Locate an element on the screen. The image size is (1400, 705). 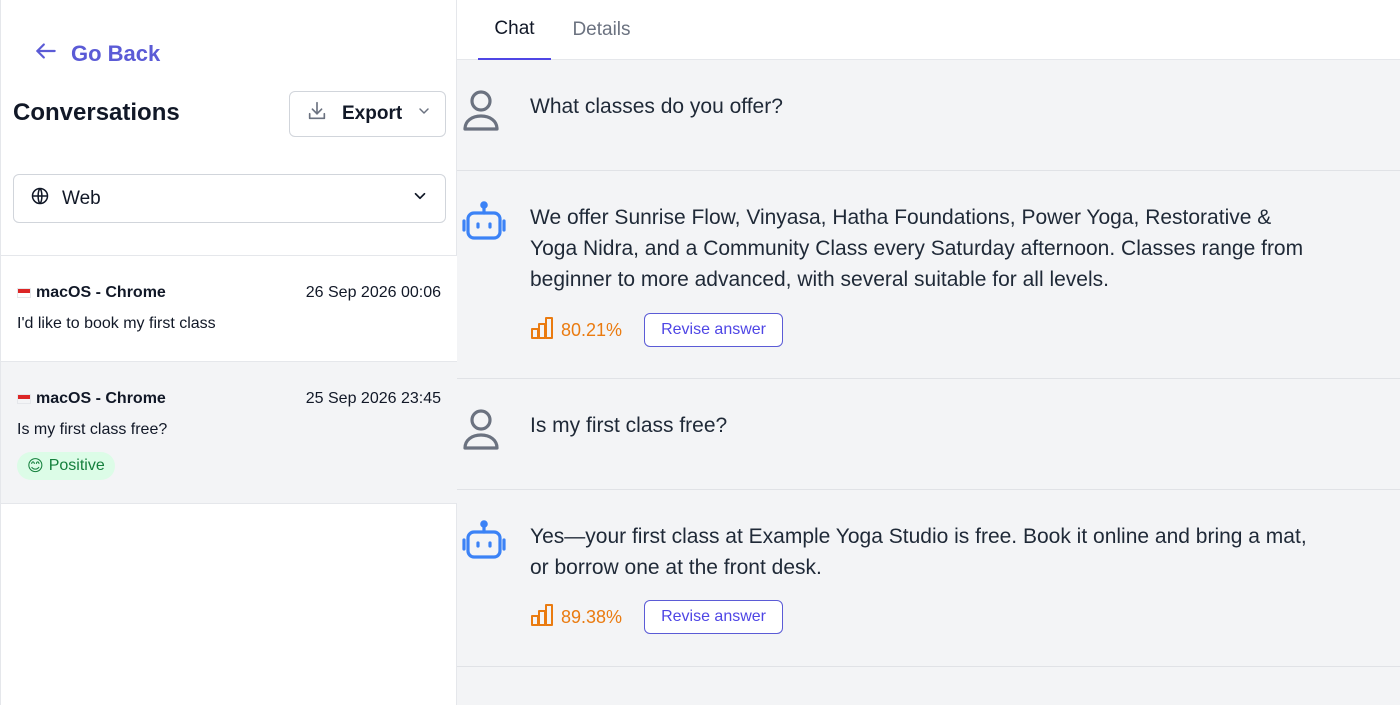
arrow-left-icon is located at coordinates (46, 54).